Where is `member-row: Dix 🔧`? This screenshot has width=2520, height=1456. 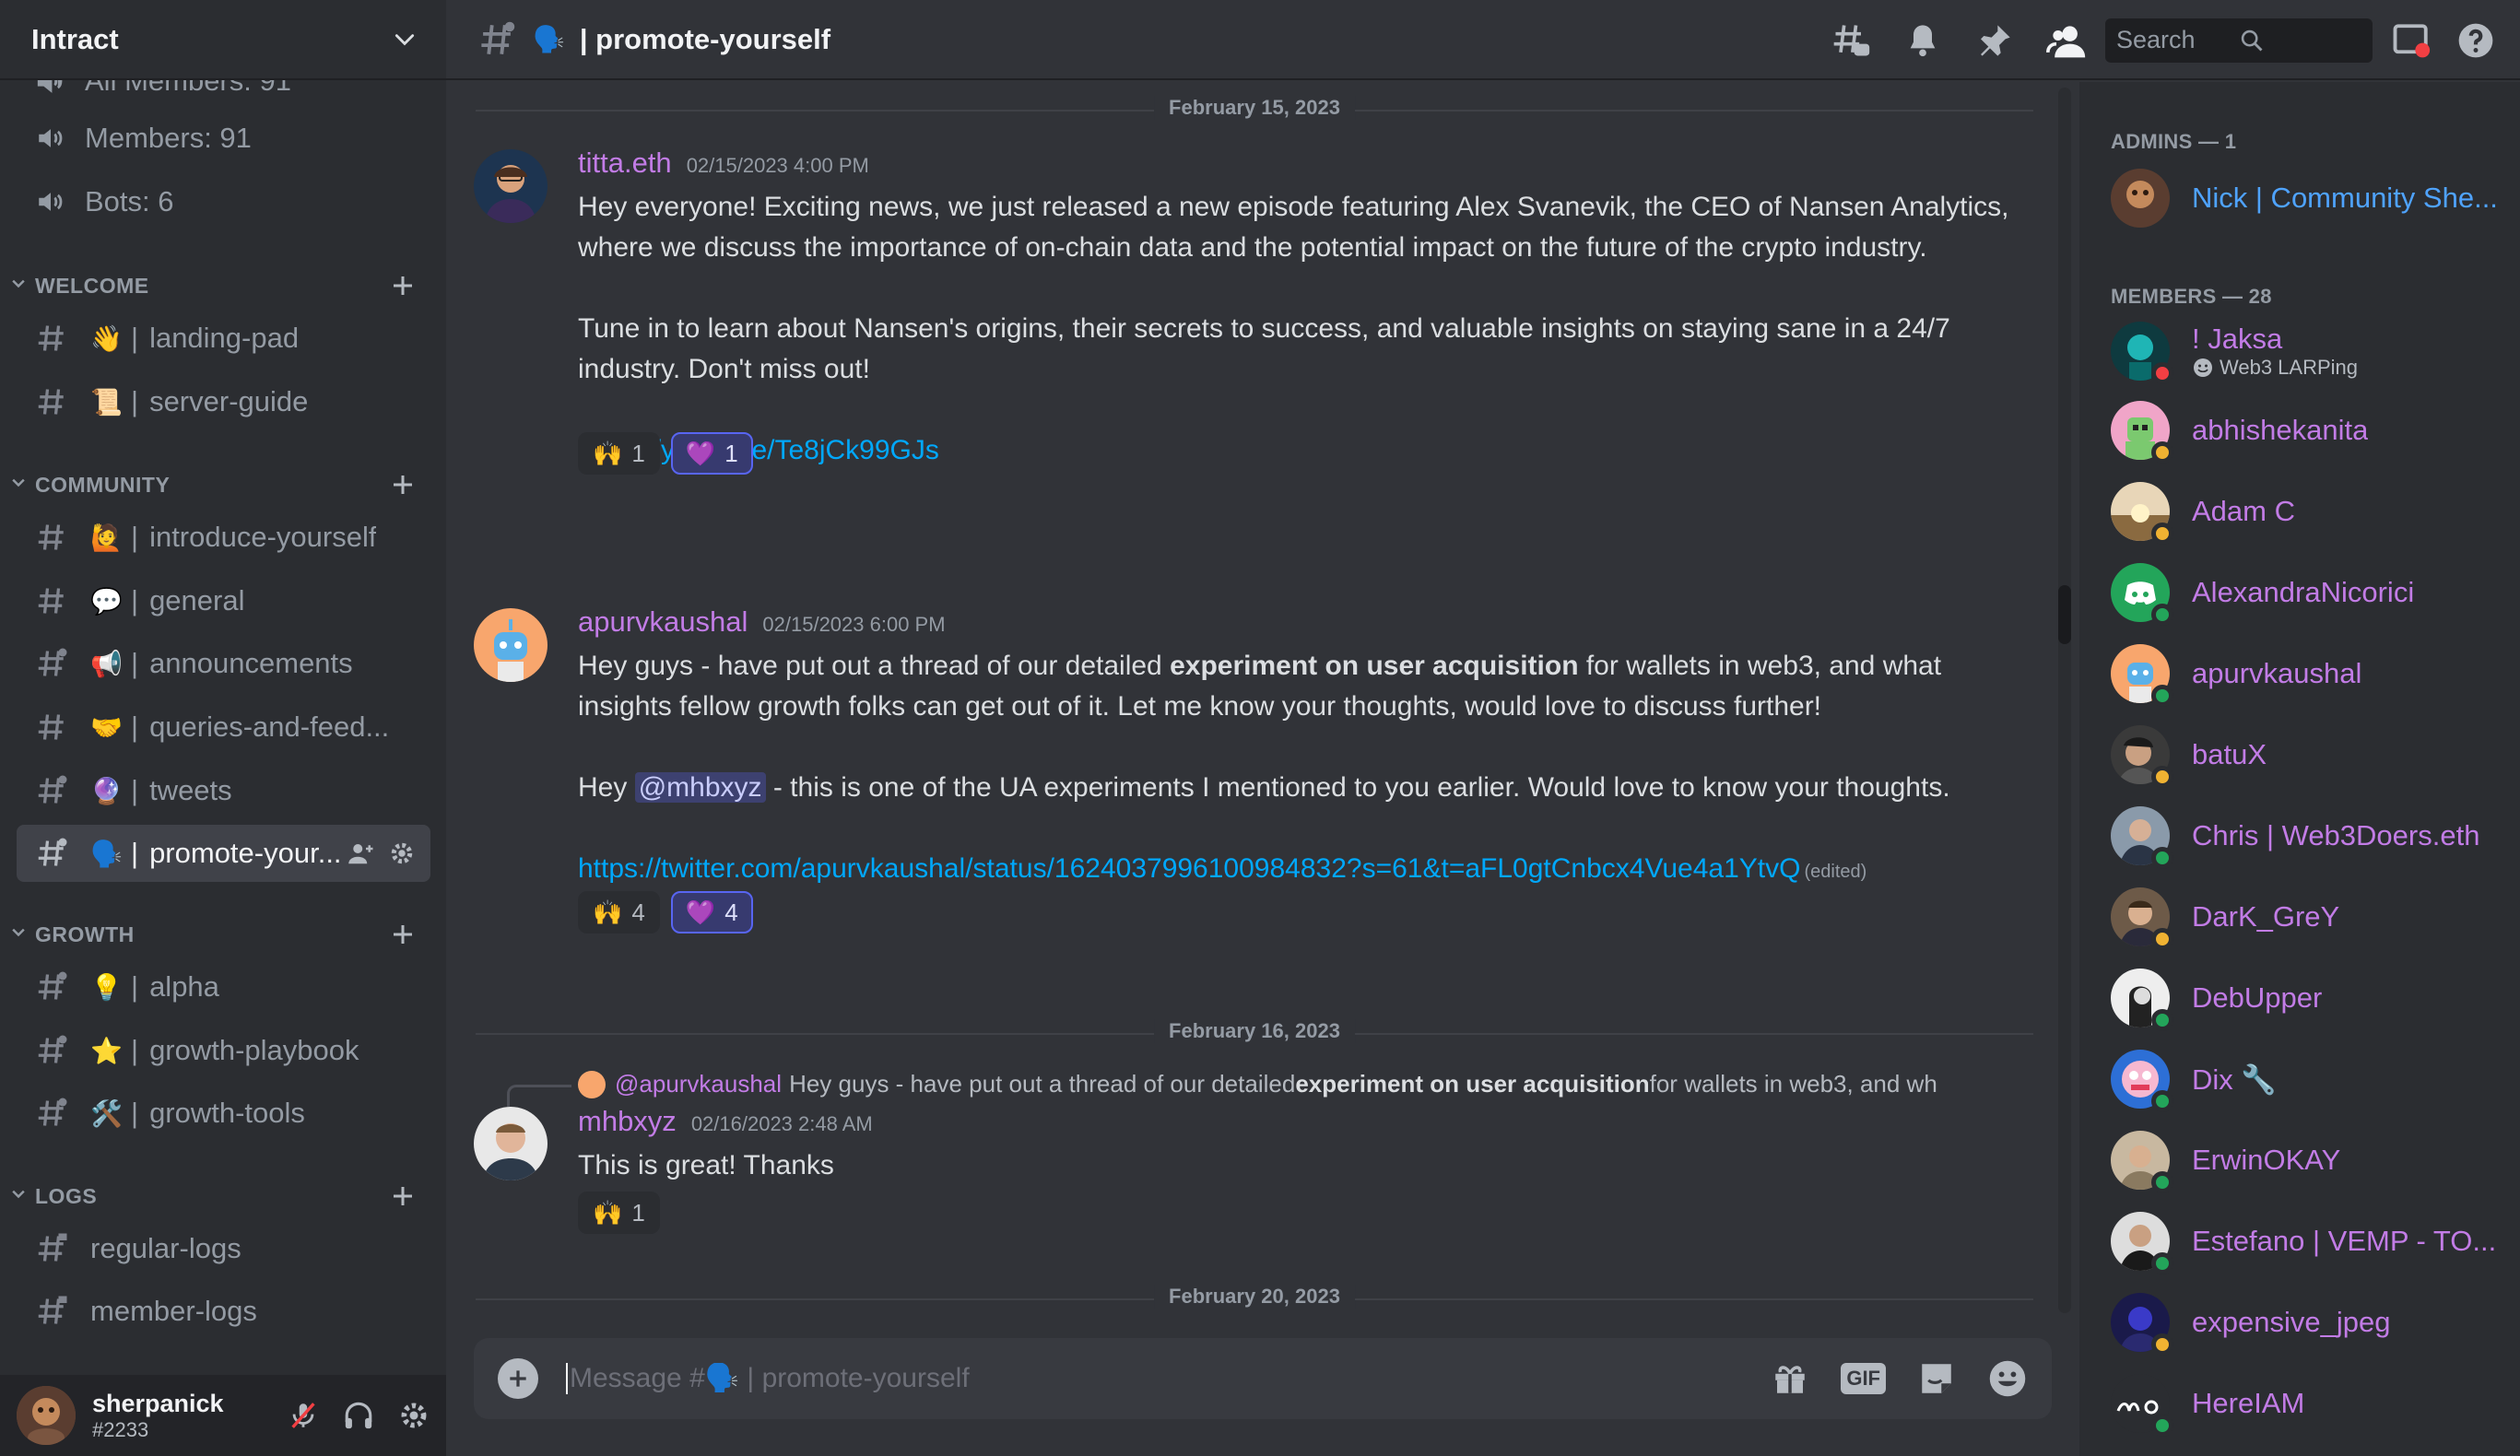 member-row: Dix 🔧 is located at coordinates (2309, 1079).